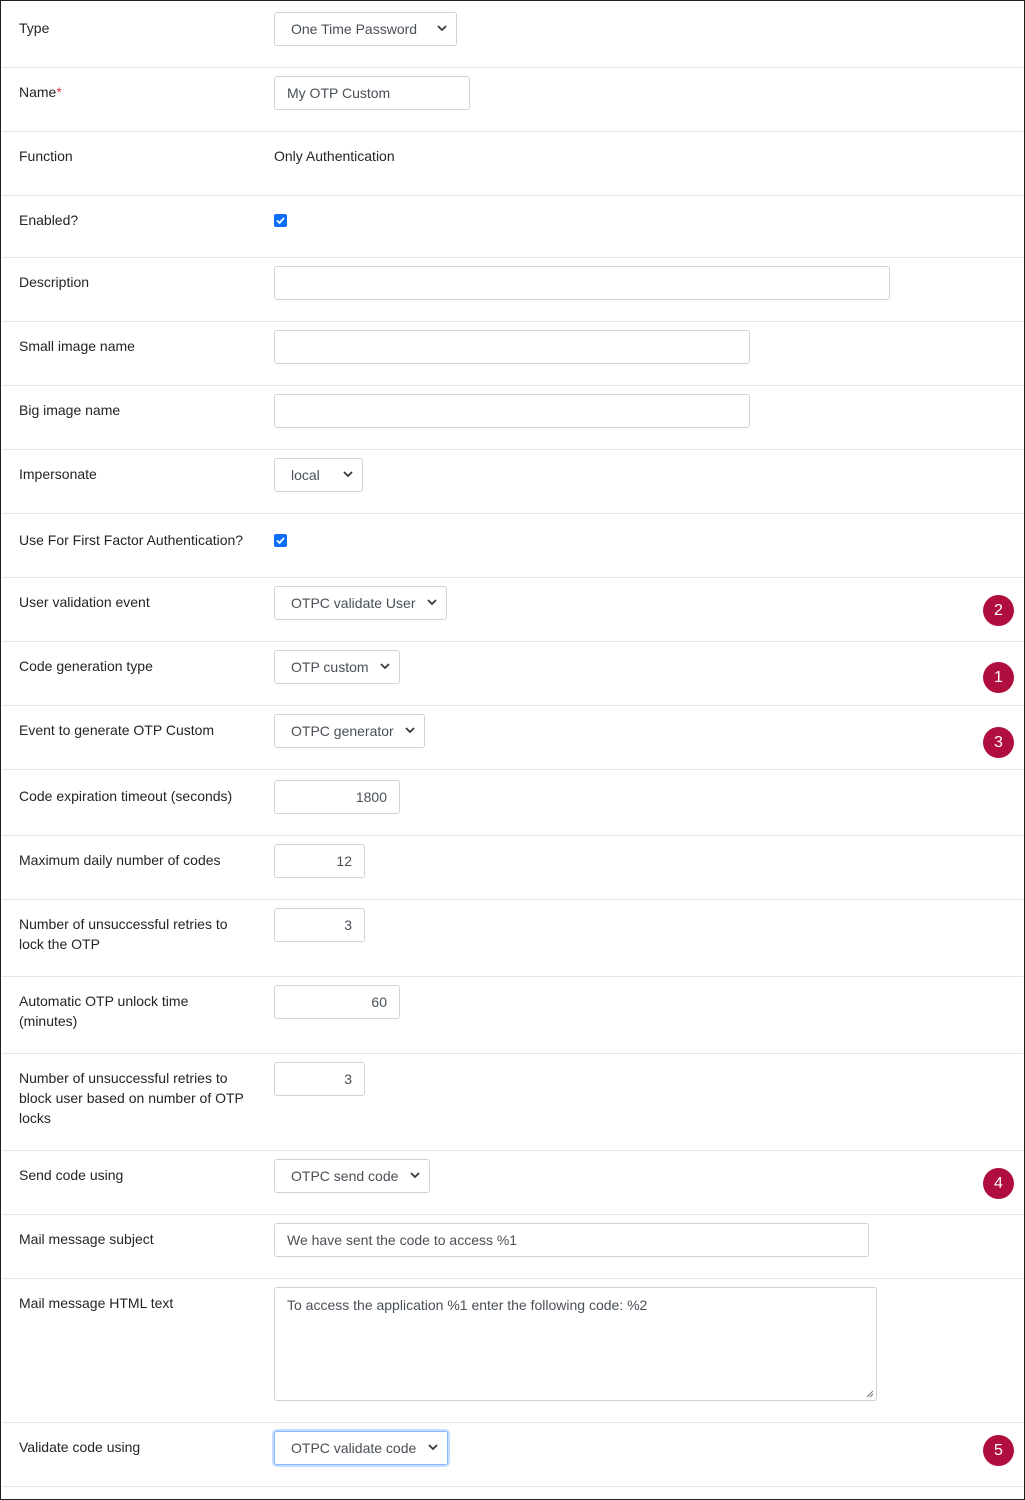 The width and height of the screenshot is (1025, 1500). I want to click on row-impersonate: Impersonate local, so click(512, 482).